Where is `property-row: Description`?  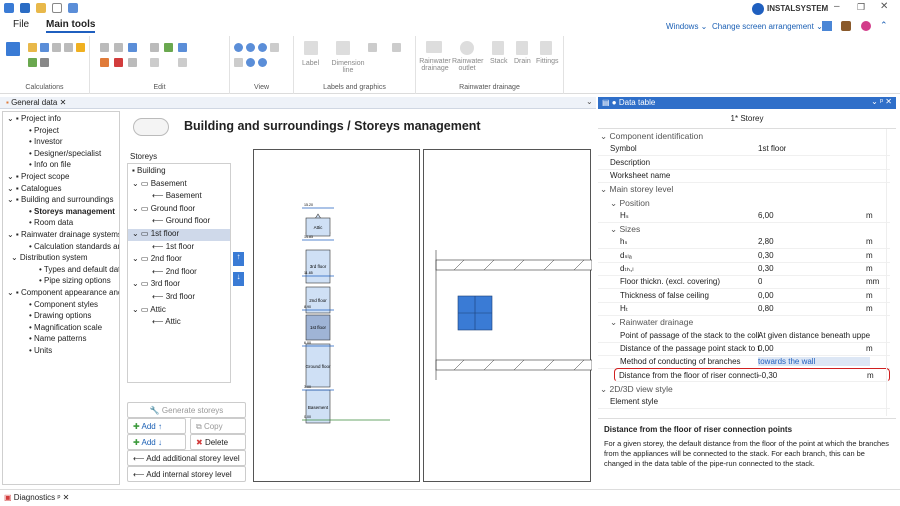
property-row: Description is located at coordinates (744, 163).